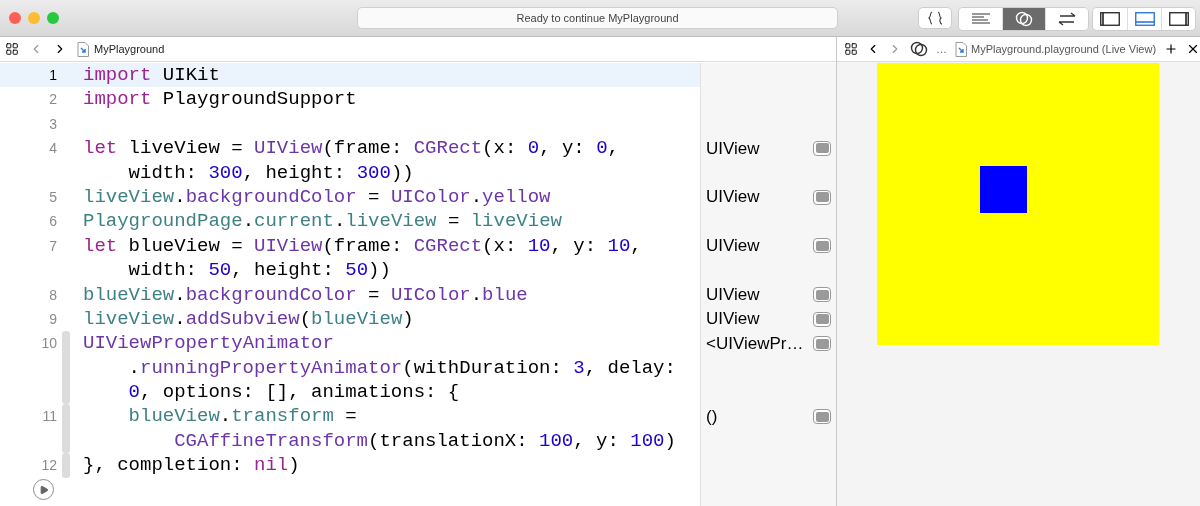  Describe the element at coordinates (129, 49) in the screenshot. I see `file-name: MyPlayground` at that location.